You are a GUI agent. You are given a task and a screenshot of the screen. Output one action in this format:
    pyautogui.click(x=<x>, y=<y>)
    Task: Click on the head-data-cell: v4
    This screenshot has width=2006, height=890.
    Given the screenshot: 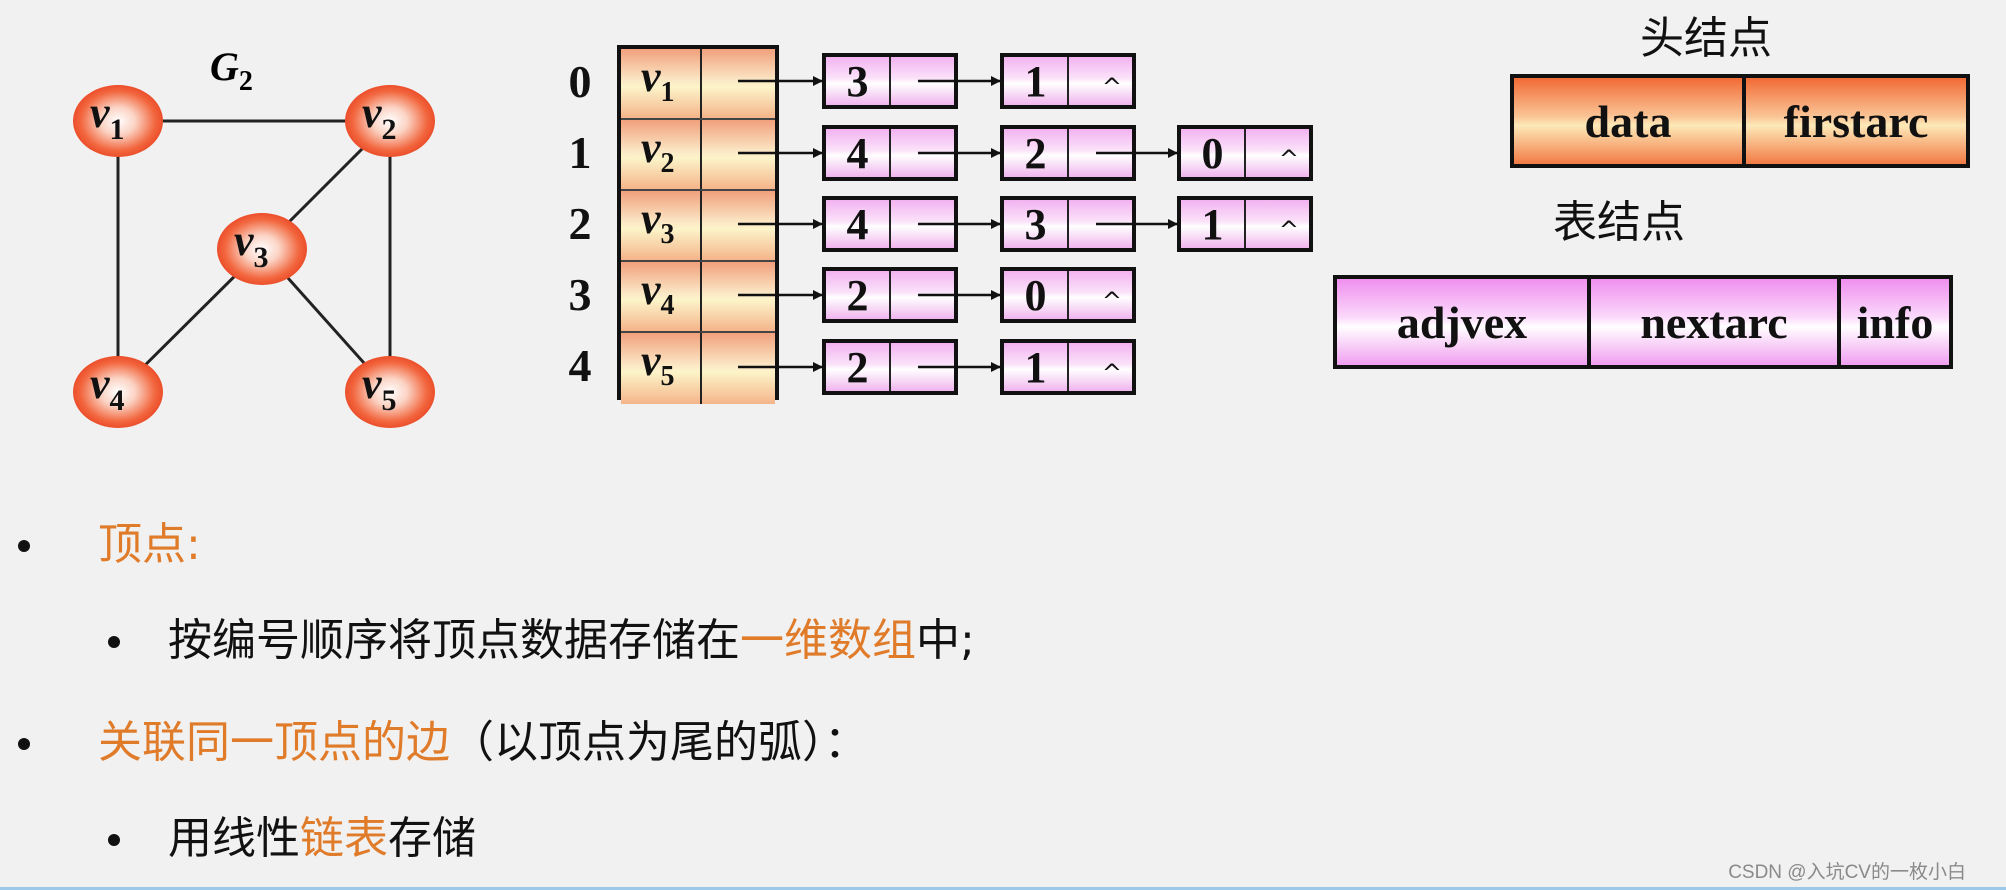 What is the action you would take?
    pyautogui.click(x=661, y=296)
    